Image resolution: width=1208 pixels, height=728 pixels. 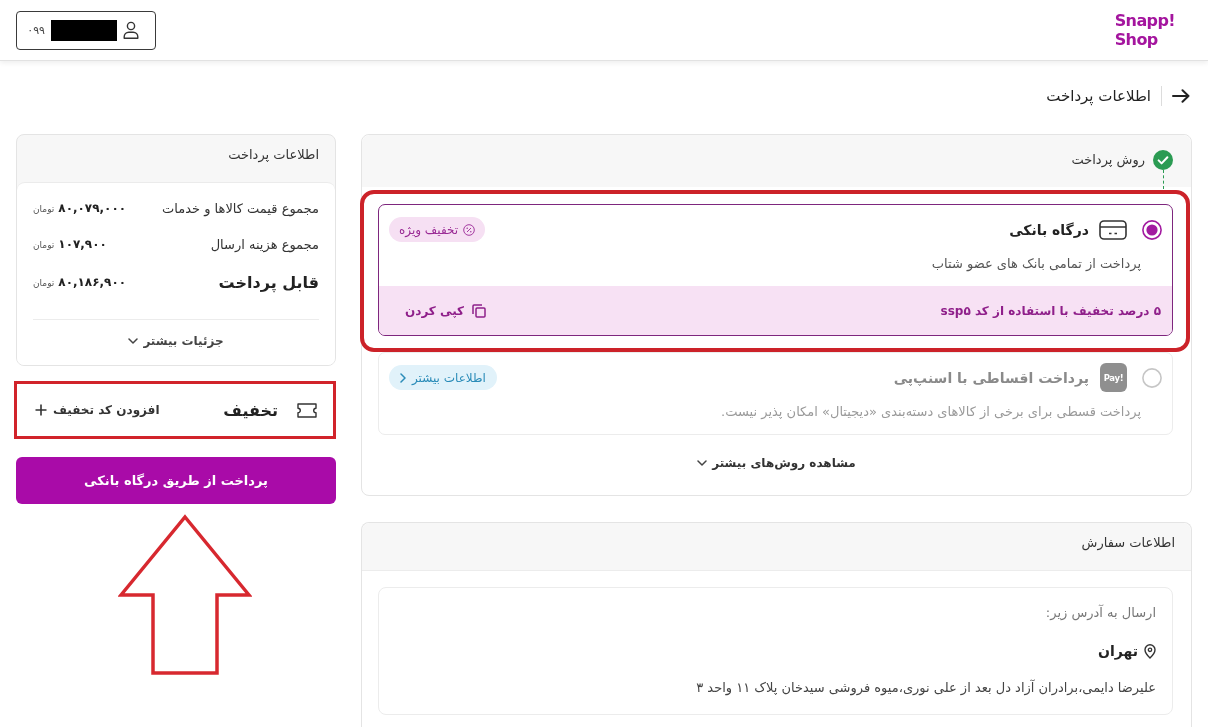 I want to click on payment-option: درگاه بانکی تخفیف ویژه پرداخت از تمامی بانک های عضو شتاب ۵ درصد تخفیف با استفاده از کد ssp۵ کپی کردن, so click(x=775, y=270).